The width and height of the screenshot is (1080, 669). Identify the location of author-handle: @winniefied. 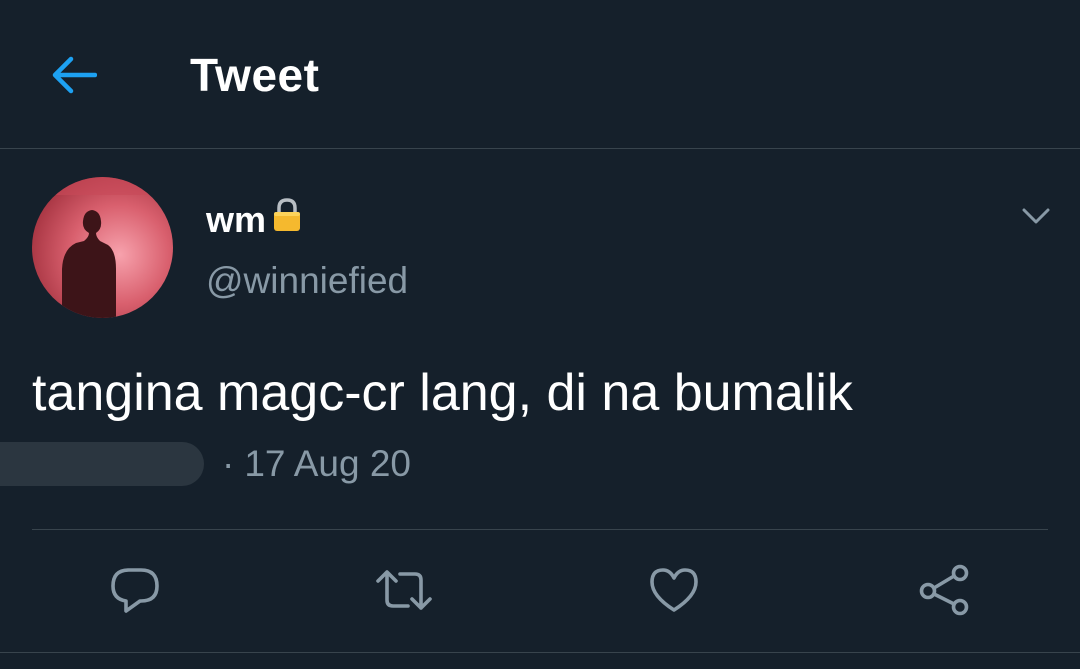
(307, 281).